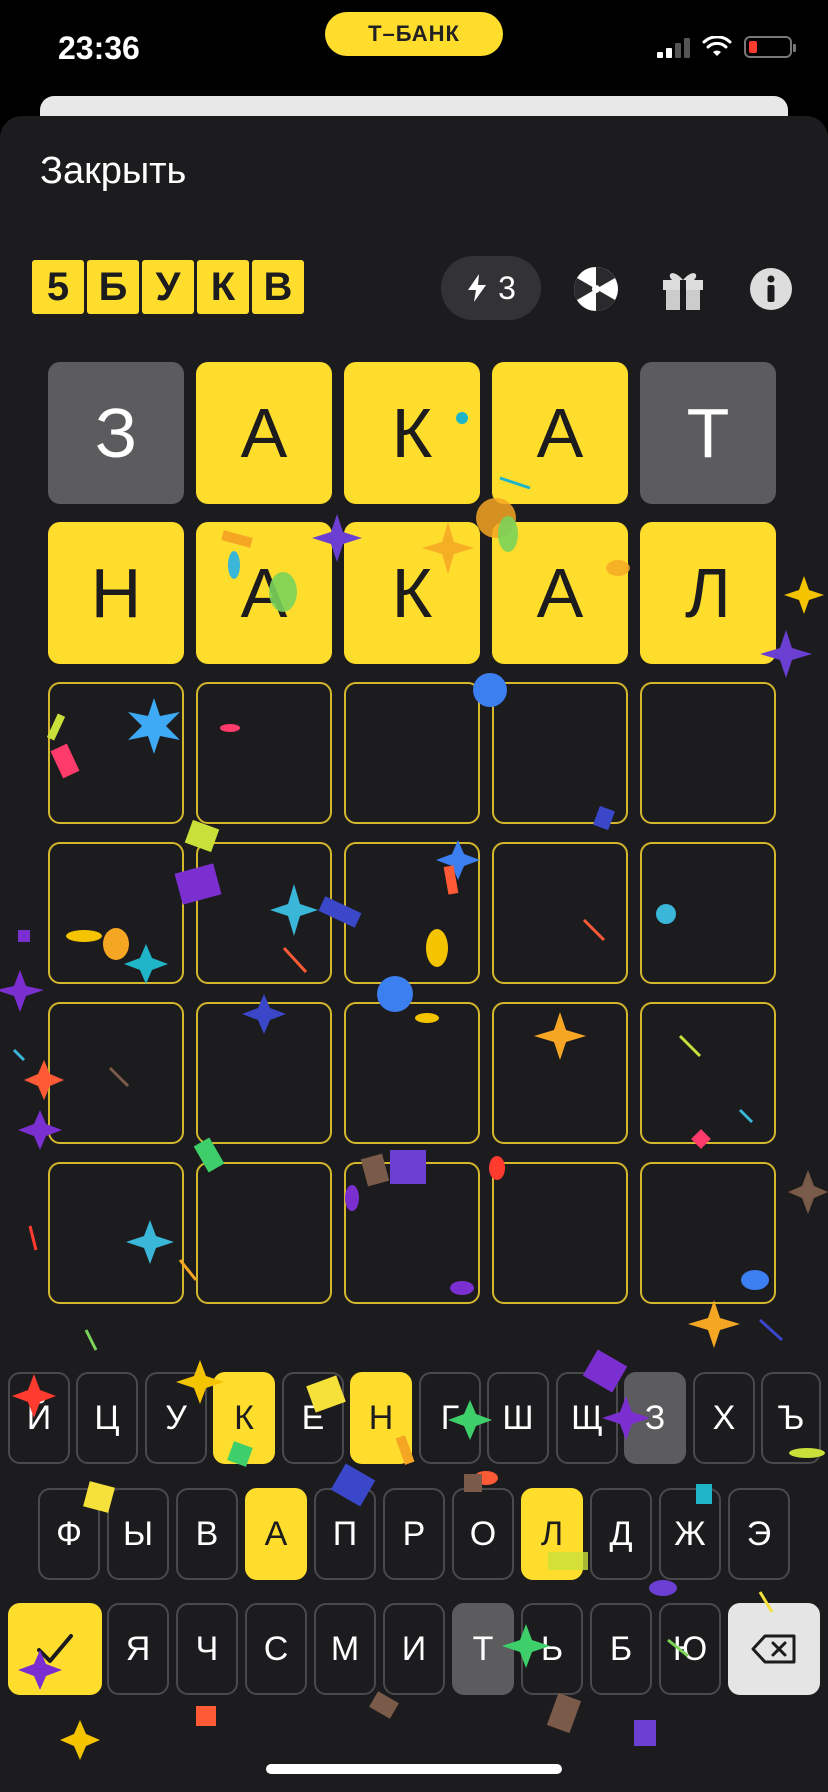 Image resolution: width=828 pixels, height=1792 pixels. What do you see at coordinates (244, 1418) in the screenshot?
I see `key: К` at bounding box center [244, 1418].